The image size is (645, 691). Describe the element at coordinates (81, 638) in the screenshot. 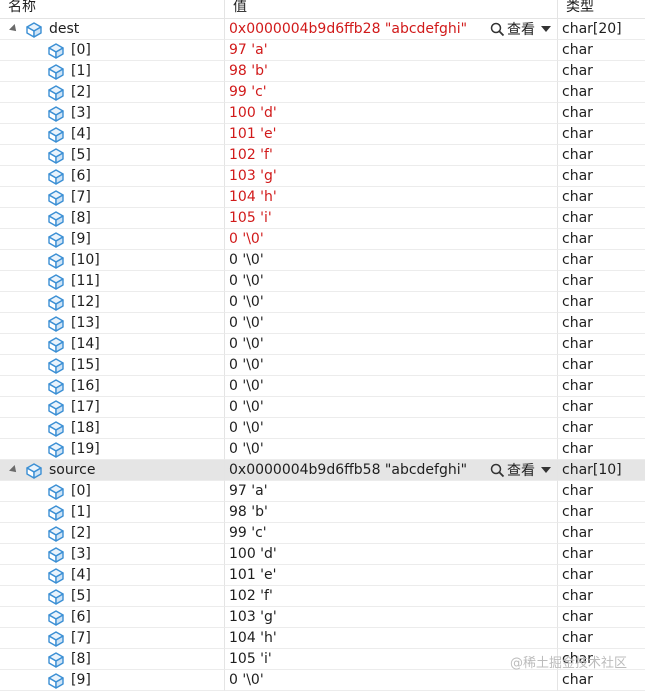

I see `variable-name: [7]` at that location.